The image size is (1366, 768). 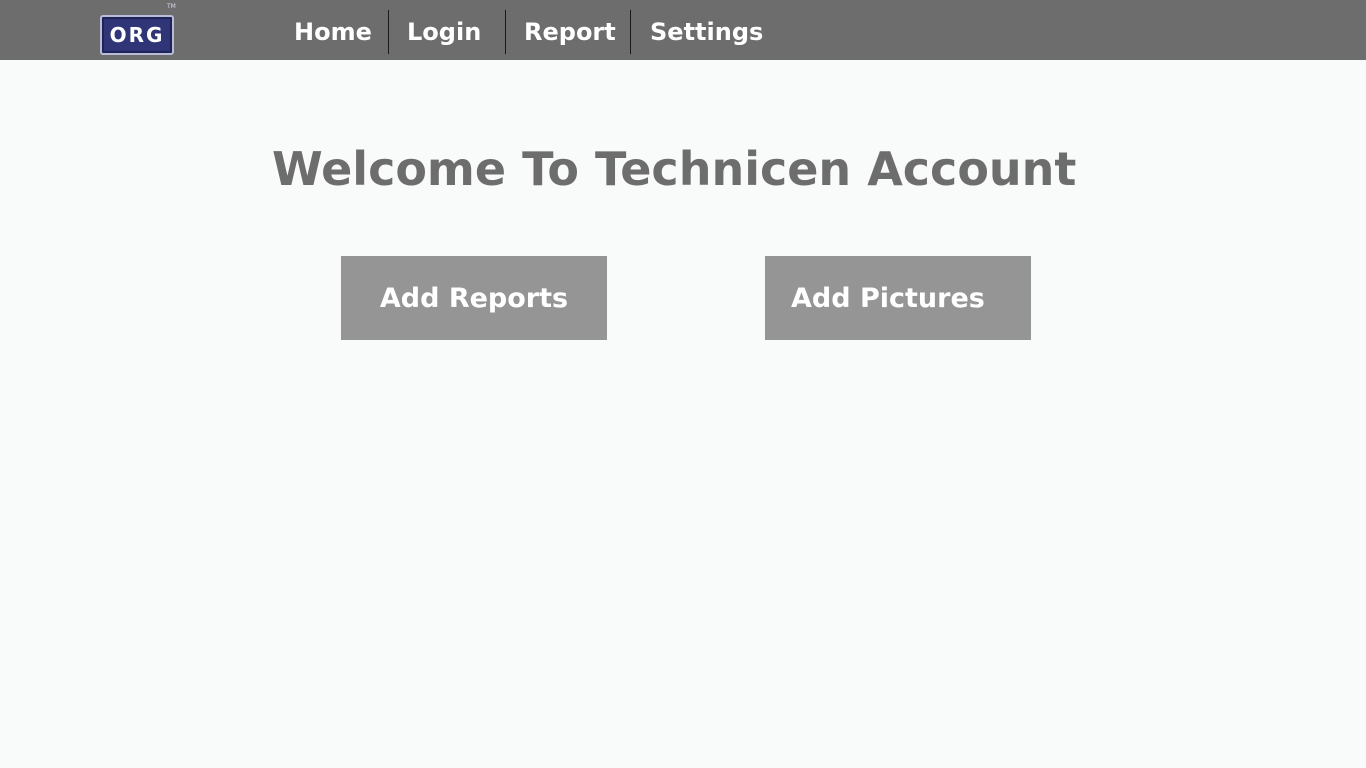 What do you see at coordinates (171, 6) in the screenshot?
I see `logo-trademark: TM` at bounding box center [171, 6].